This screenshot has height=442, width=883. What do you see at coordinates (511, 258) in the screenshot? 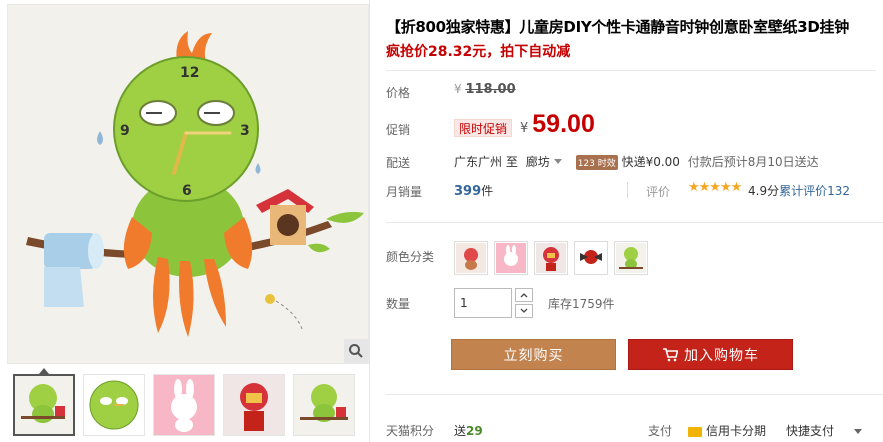
I see `color-swatch-bunny` at bounding box center [511, 258].